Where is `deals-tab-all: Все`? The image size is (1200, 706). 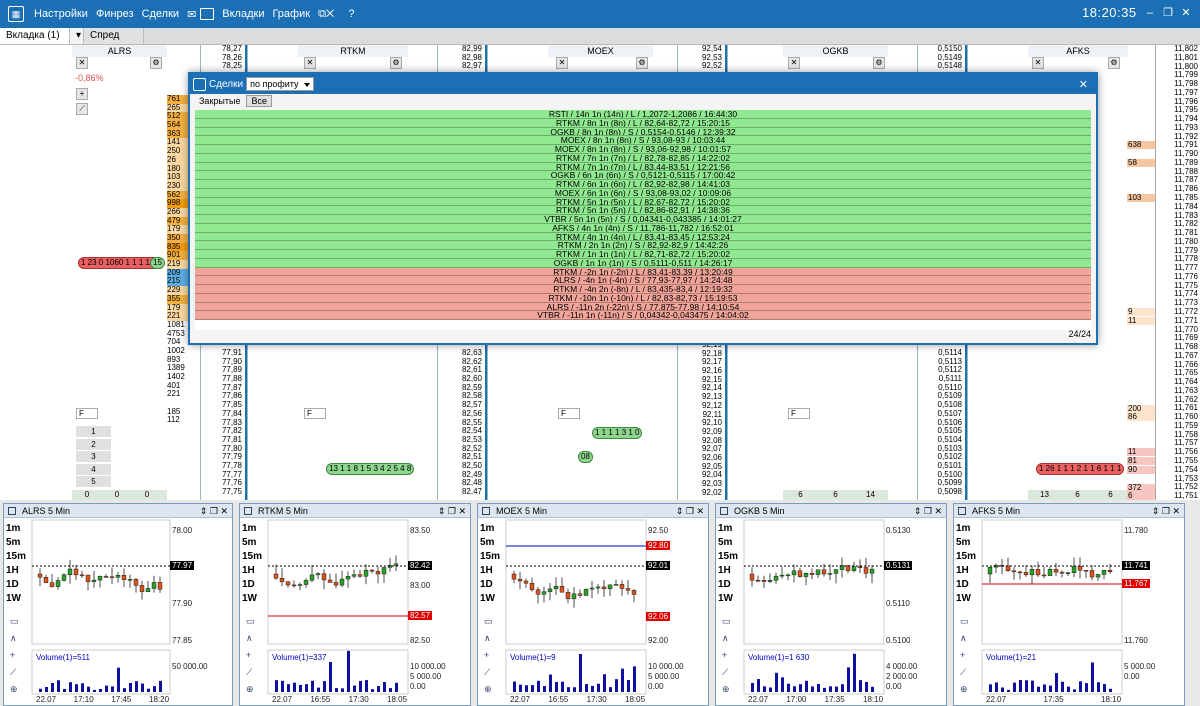
deals-tab-all: Все is located at coordinates (259, 101).